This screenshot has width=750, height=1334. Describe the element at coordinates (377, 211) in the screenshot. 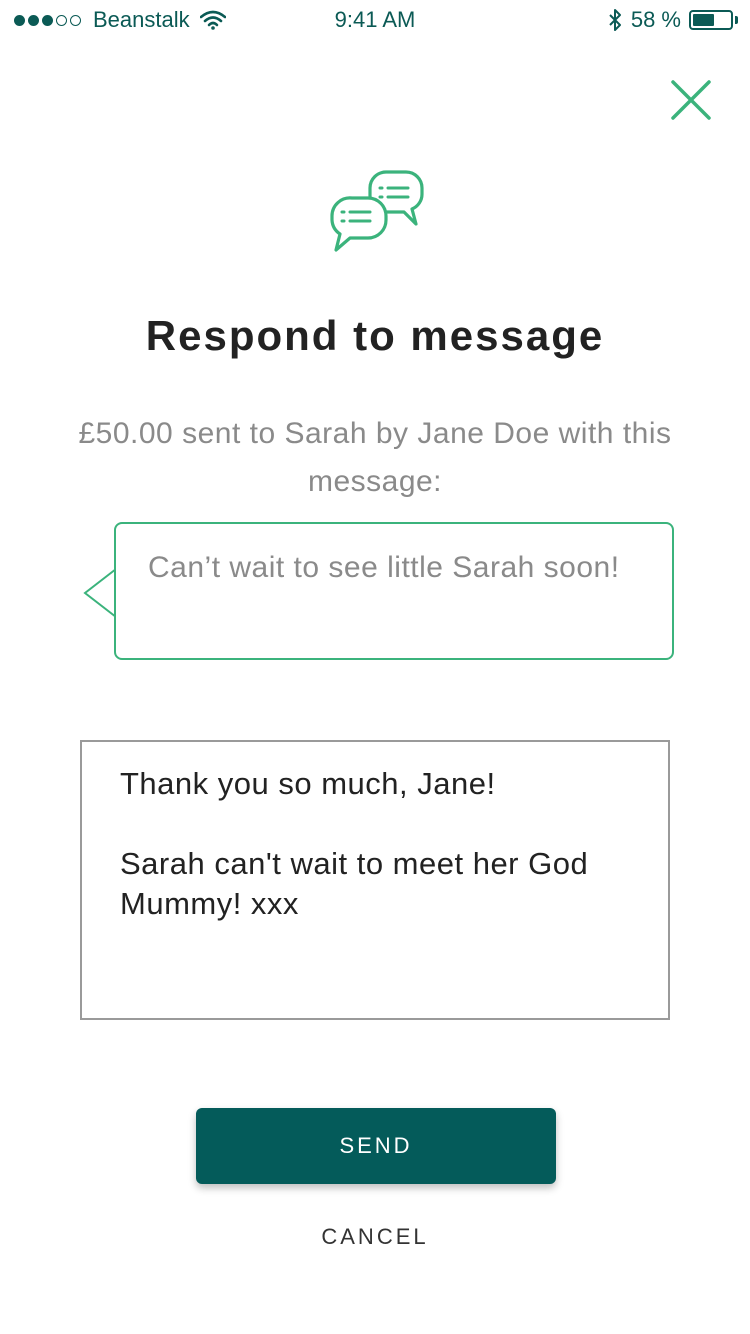

I see `chat-bubbles-icon` at that location.